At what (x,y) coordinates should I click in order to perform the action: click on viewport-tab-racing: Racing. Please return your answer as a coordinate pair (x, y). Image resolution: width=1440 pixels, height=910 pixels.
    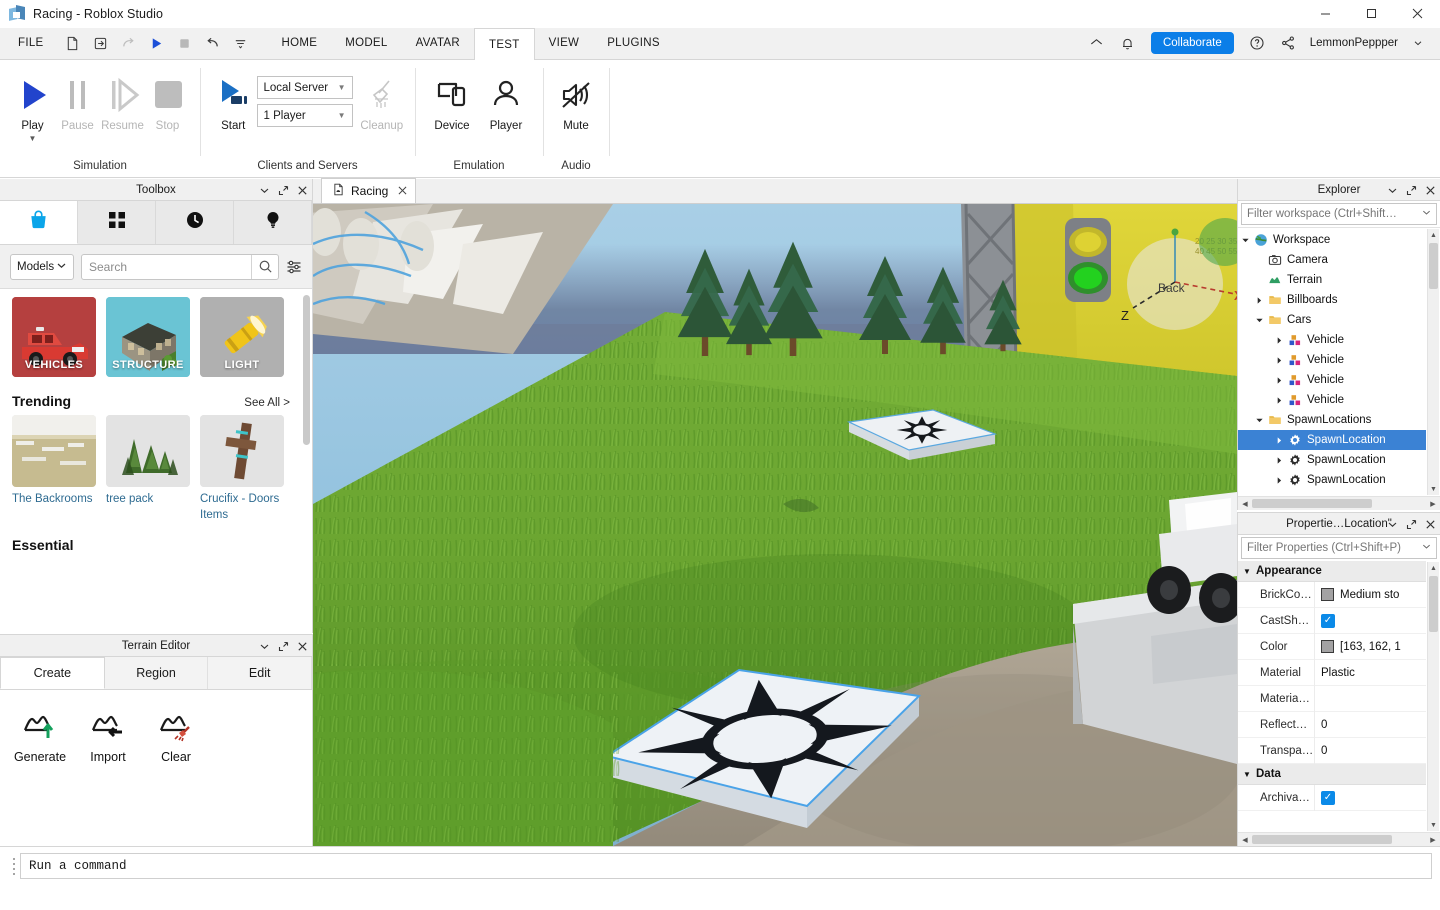
    Looking at the image, I should click on (369, 190).